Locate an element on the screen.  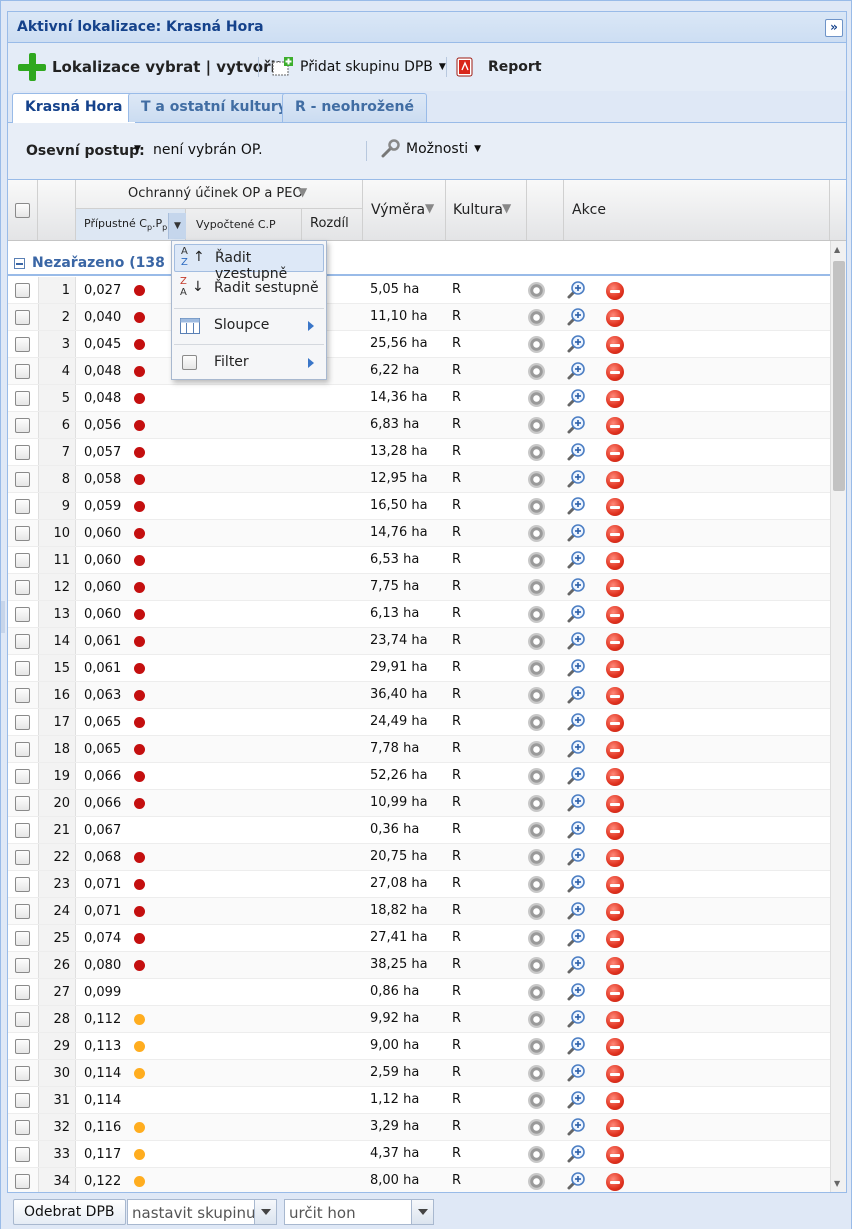
table-row: 22 0,068 20,75 ha R is located at coordinates (419, 857).